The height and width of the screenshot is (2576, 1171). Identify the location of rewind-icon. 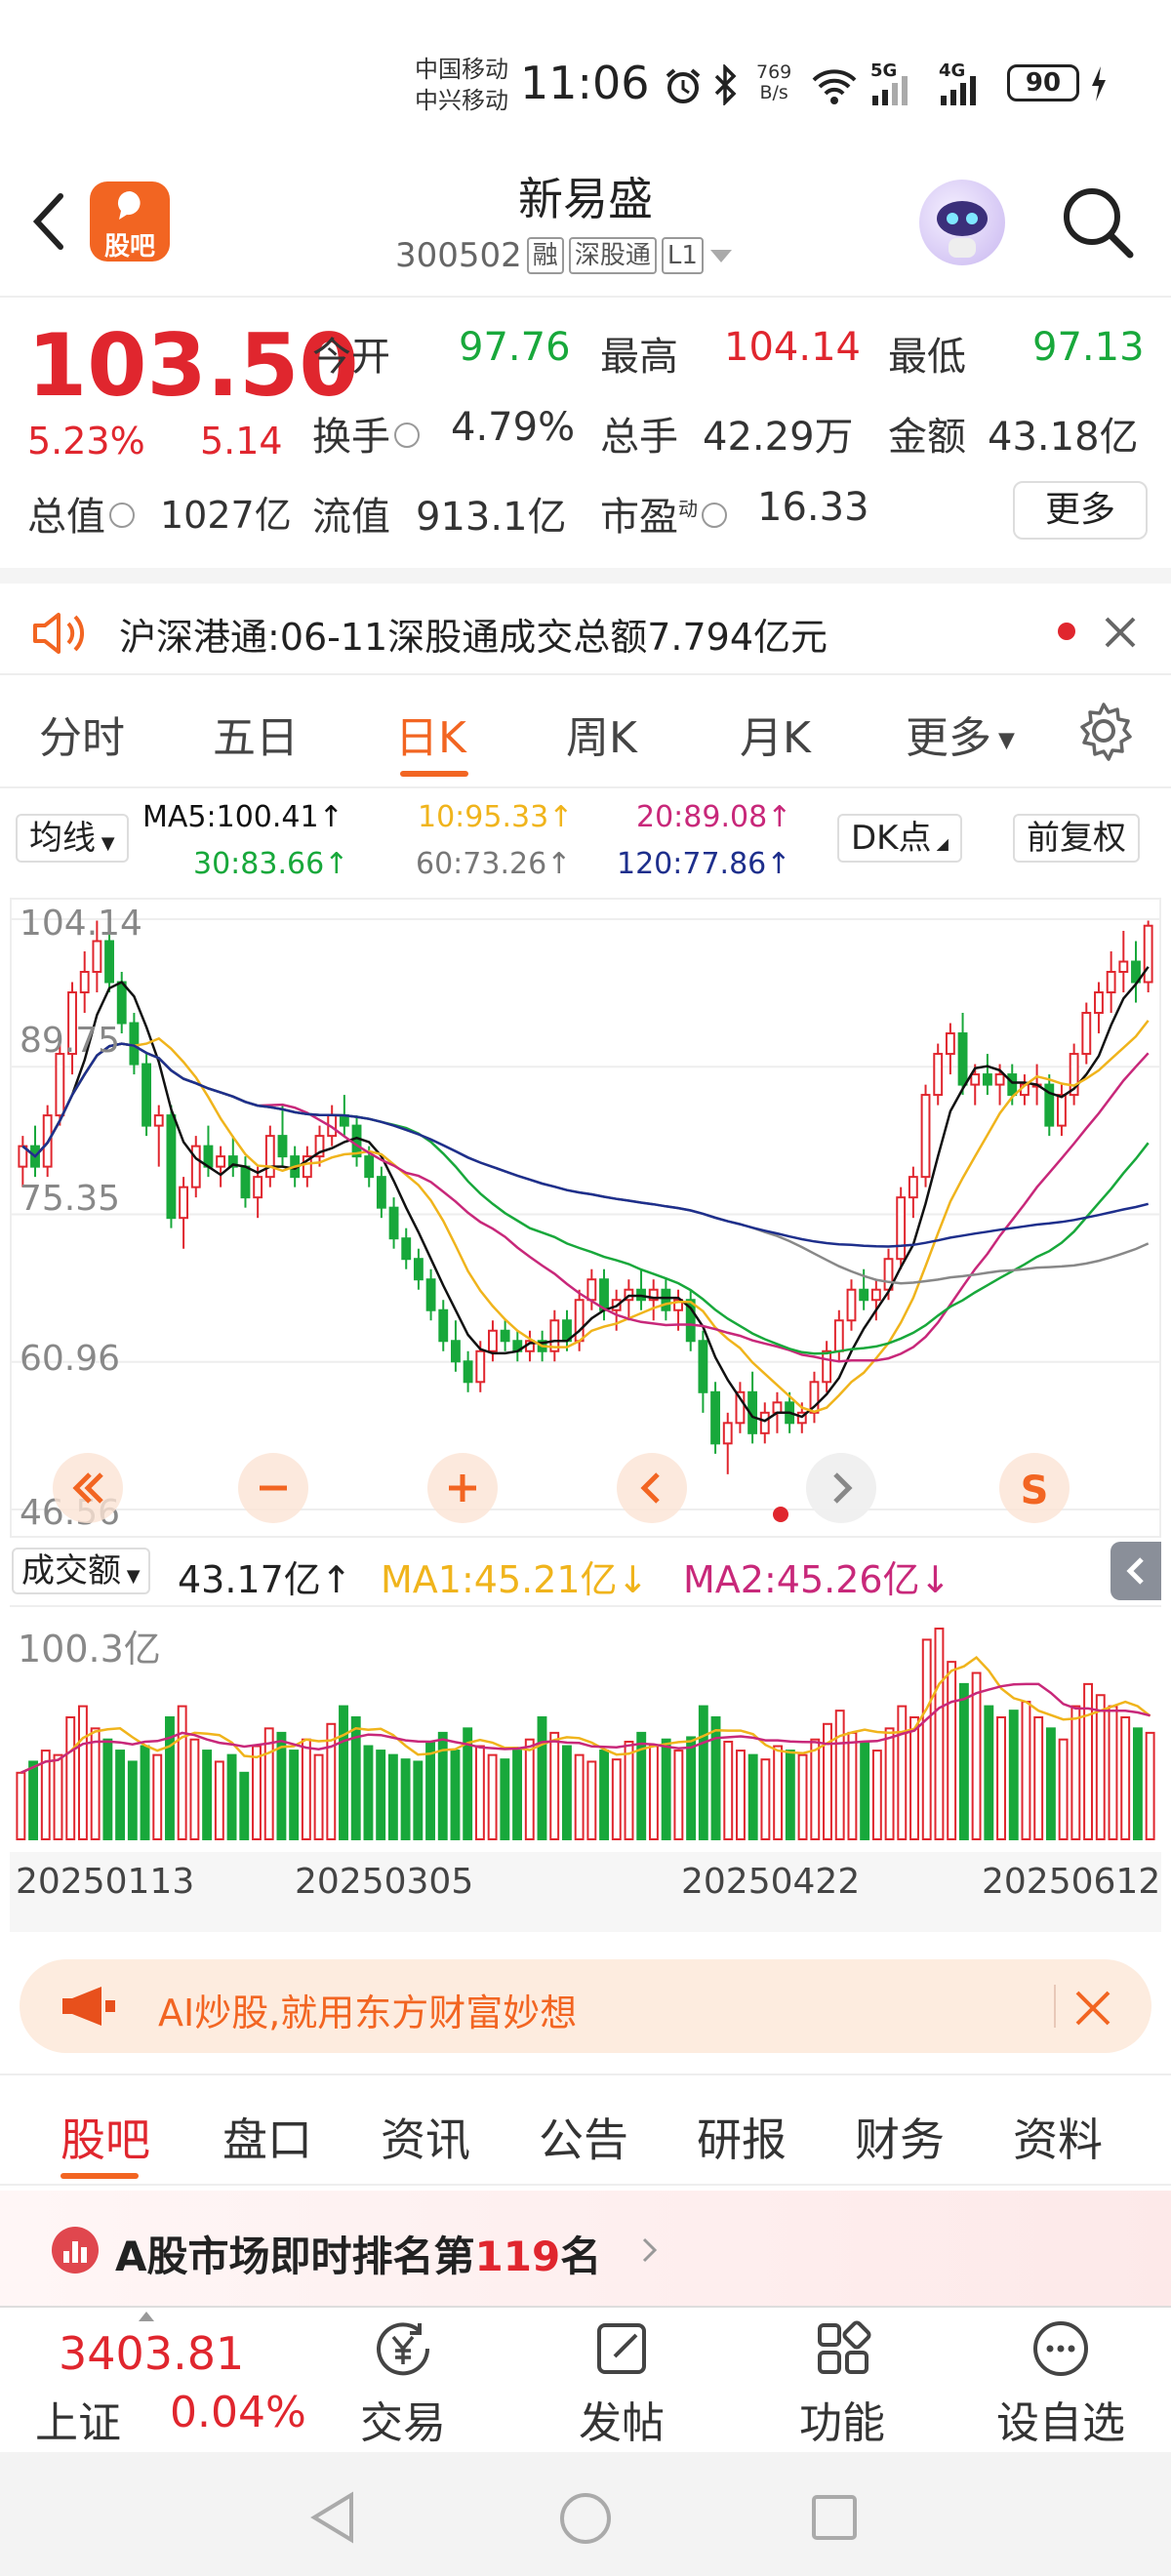
(88, 1488).